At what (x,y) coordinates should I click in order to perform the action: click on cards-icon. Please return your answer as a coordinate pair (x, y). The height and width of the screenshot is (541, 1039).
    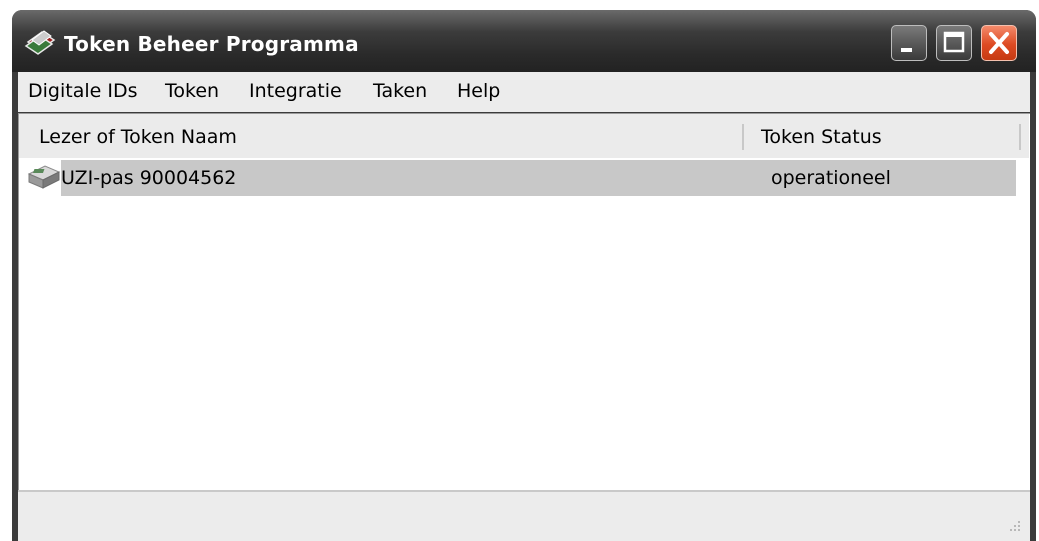
    Looking at the image, I should click on (40, 42).